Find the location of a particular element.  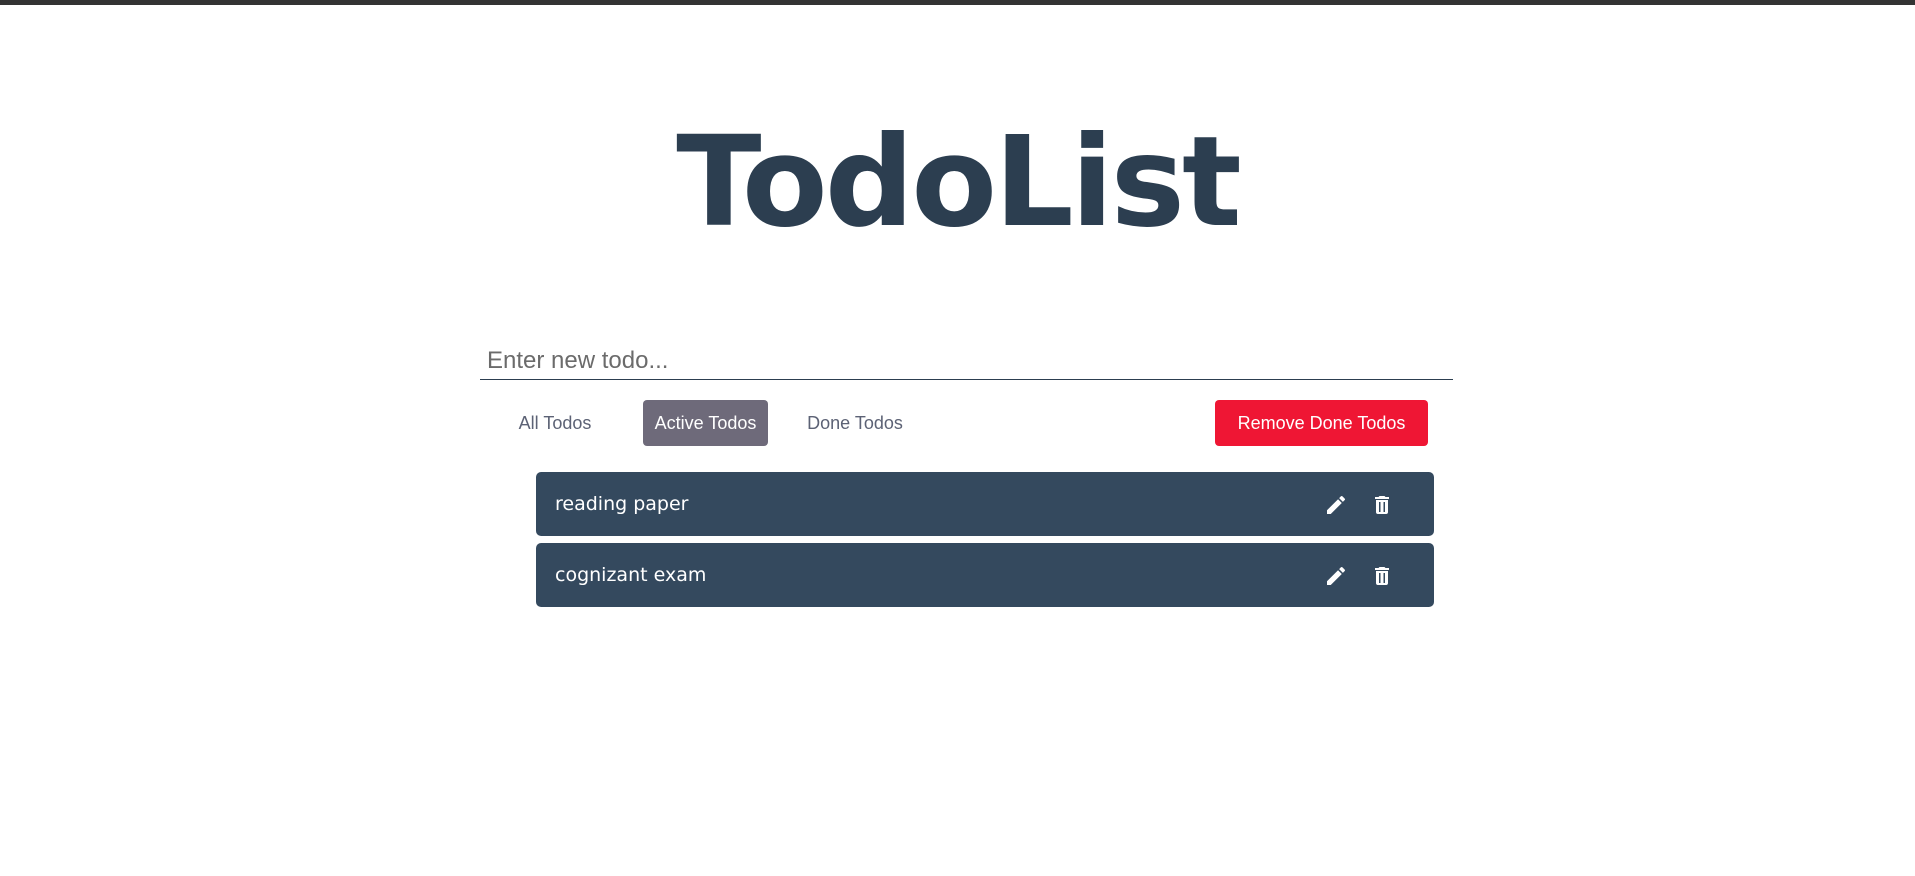

filter-done-todos-button: Done Todos is located at coordinates (855, 423).